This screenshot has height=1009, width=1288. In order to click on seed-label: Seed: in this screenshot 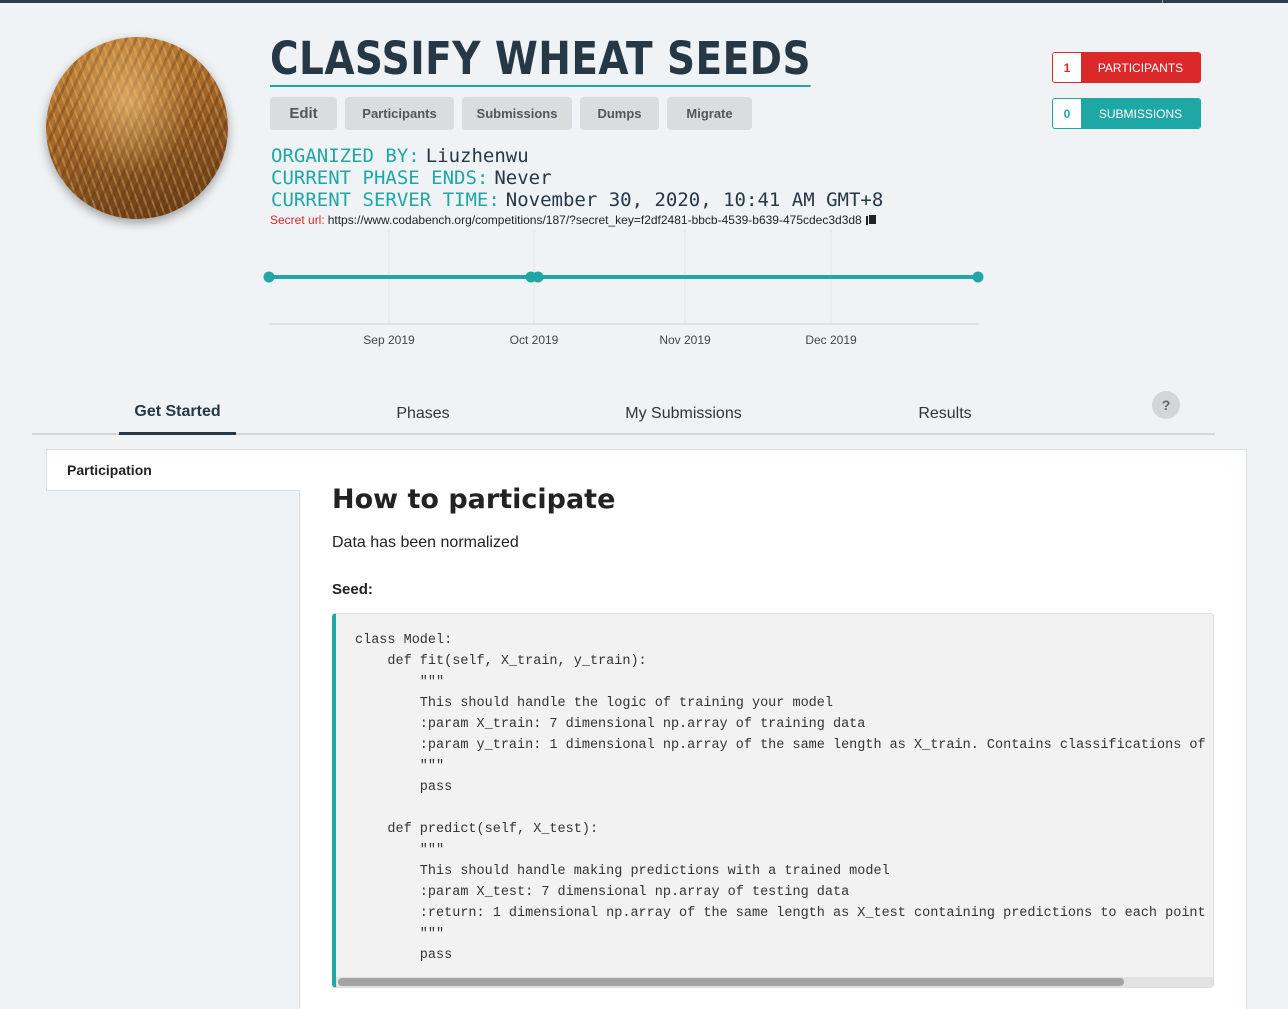, I will do `click(352, 589)`.